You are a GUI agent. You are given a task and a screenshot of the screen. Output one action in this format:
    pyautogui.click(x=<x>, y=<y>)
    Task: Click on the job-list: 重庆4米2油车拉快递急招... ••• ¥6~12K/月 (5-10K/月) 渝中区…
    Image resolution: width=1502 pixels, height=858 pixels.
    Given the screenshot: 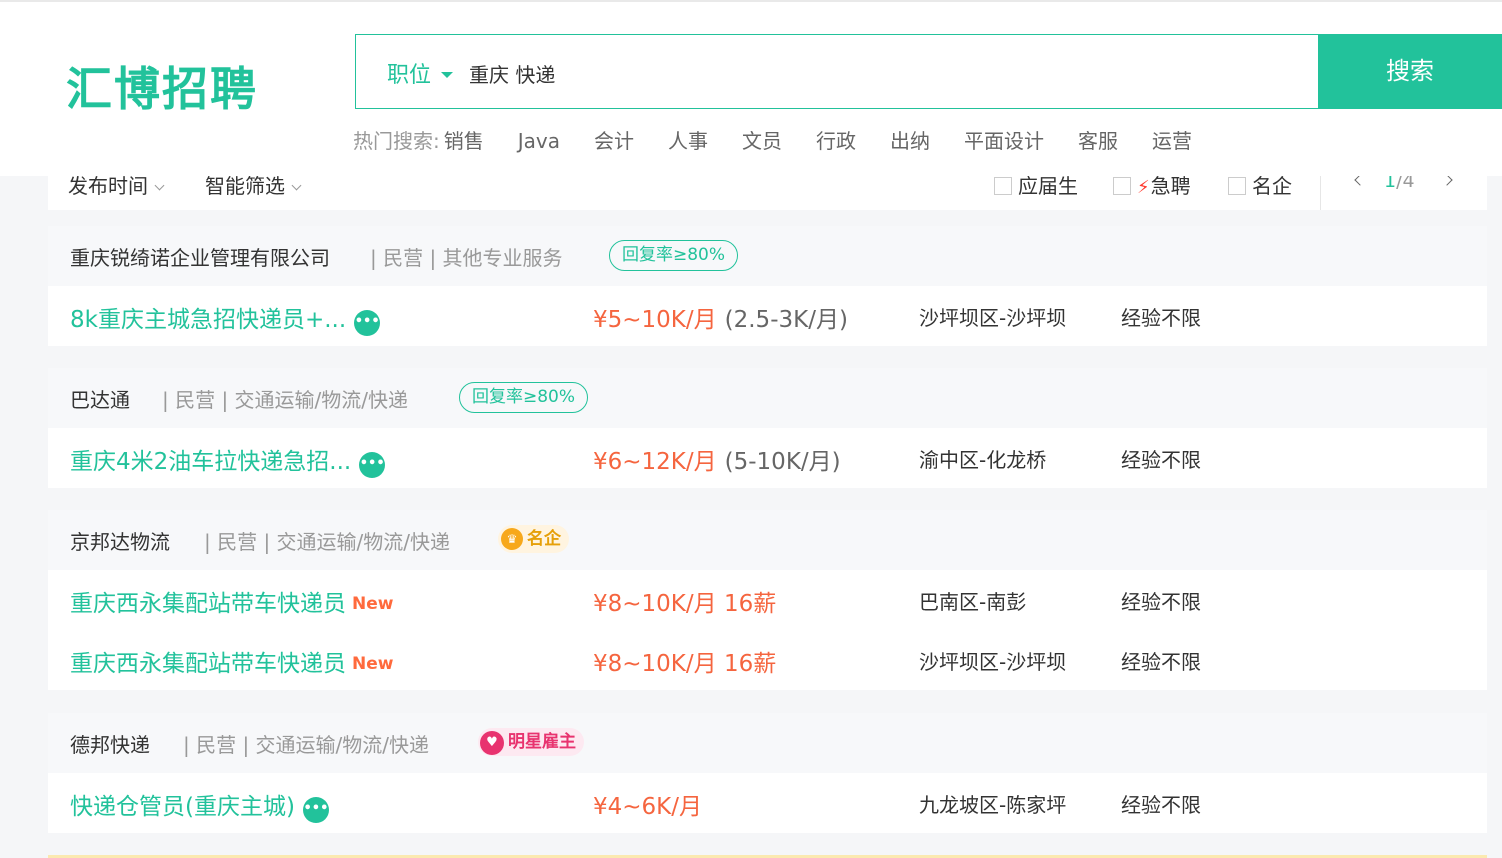 What is the action you would take?
    pyautogui.click(x=767, y=458)
    